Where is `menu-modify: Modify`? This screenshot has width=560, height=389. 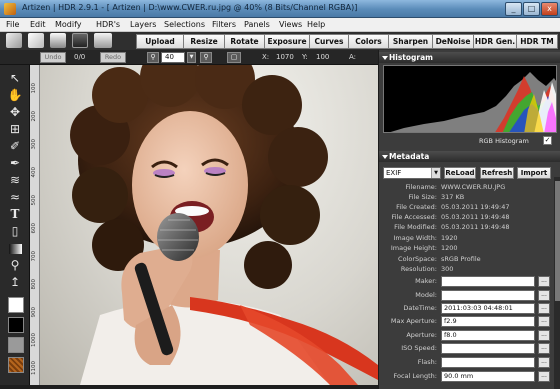 menu-modify: Modify is located at coordinates (68, 24).